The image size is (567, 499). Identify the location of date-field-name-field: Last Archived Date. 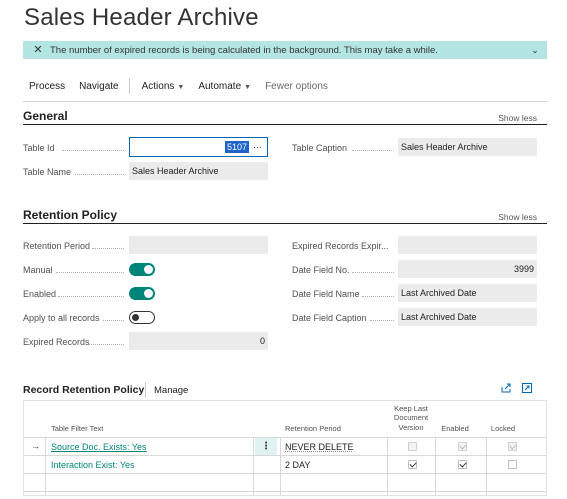
(467, 293).